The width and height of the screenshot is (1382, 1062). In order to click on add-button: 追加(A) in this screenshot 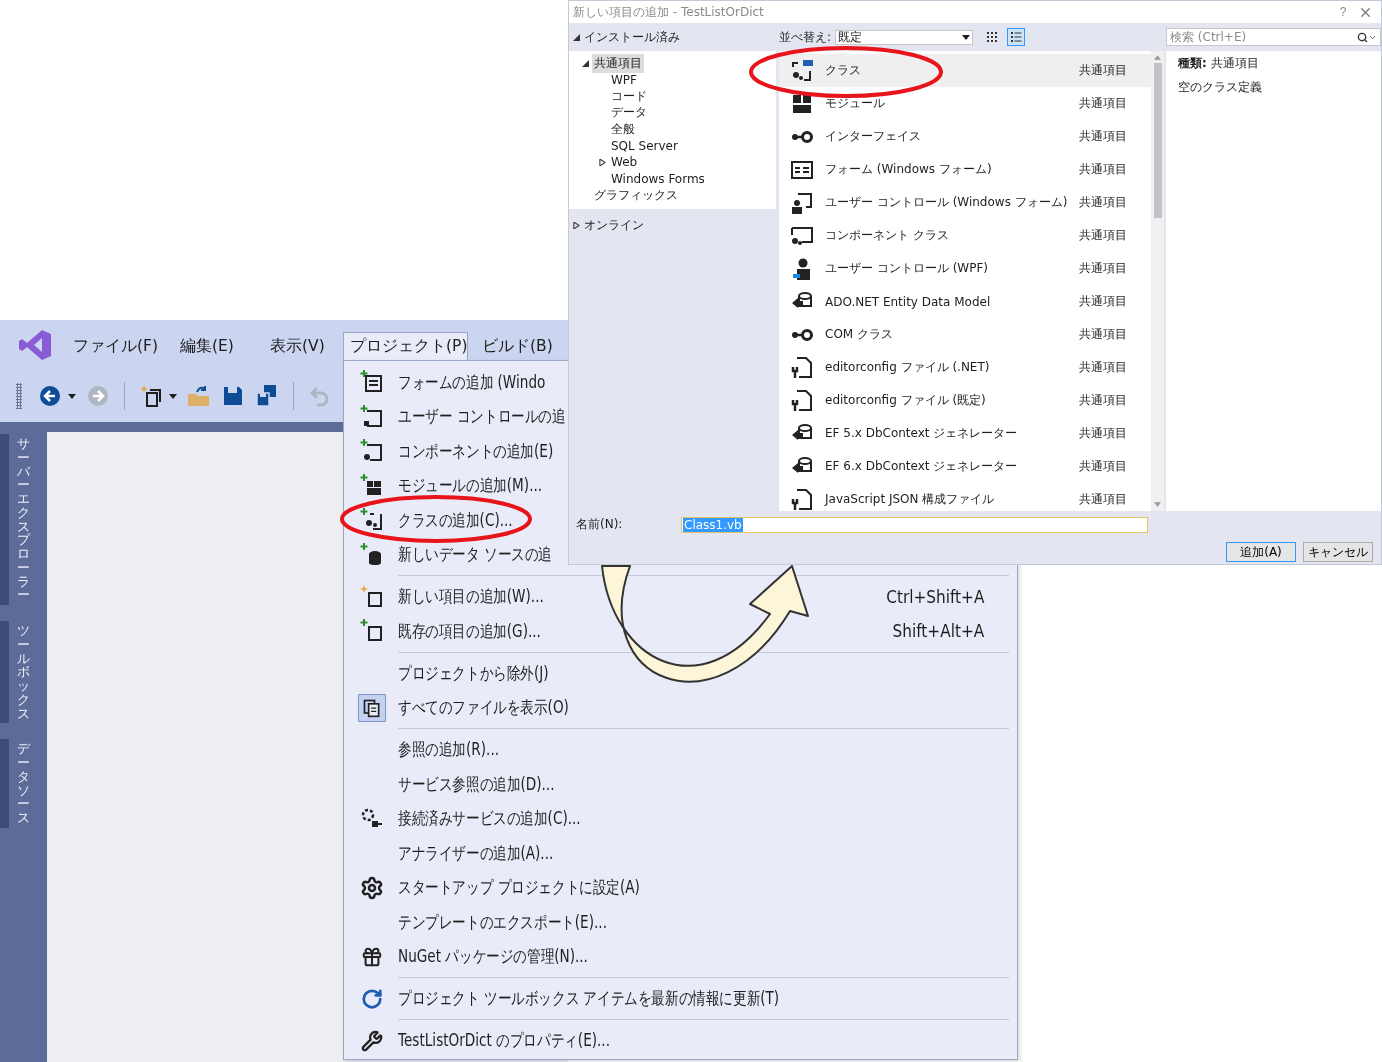, I will do `click(1261, 552)`.